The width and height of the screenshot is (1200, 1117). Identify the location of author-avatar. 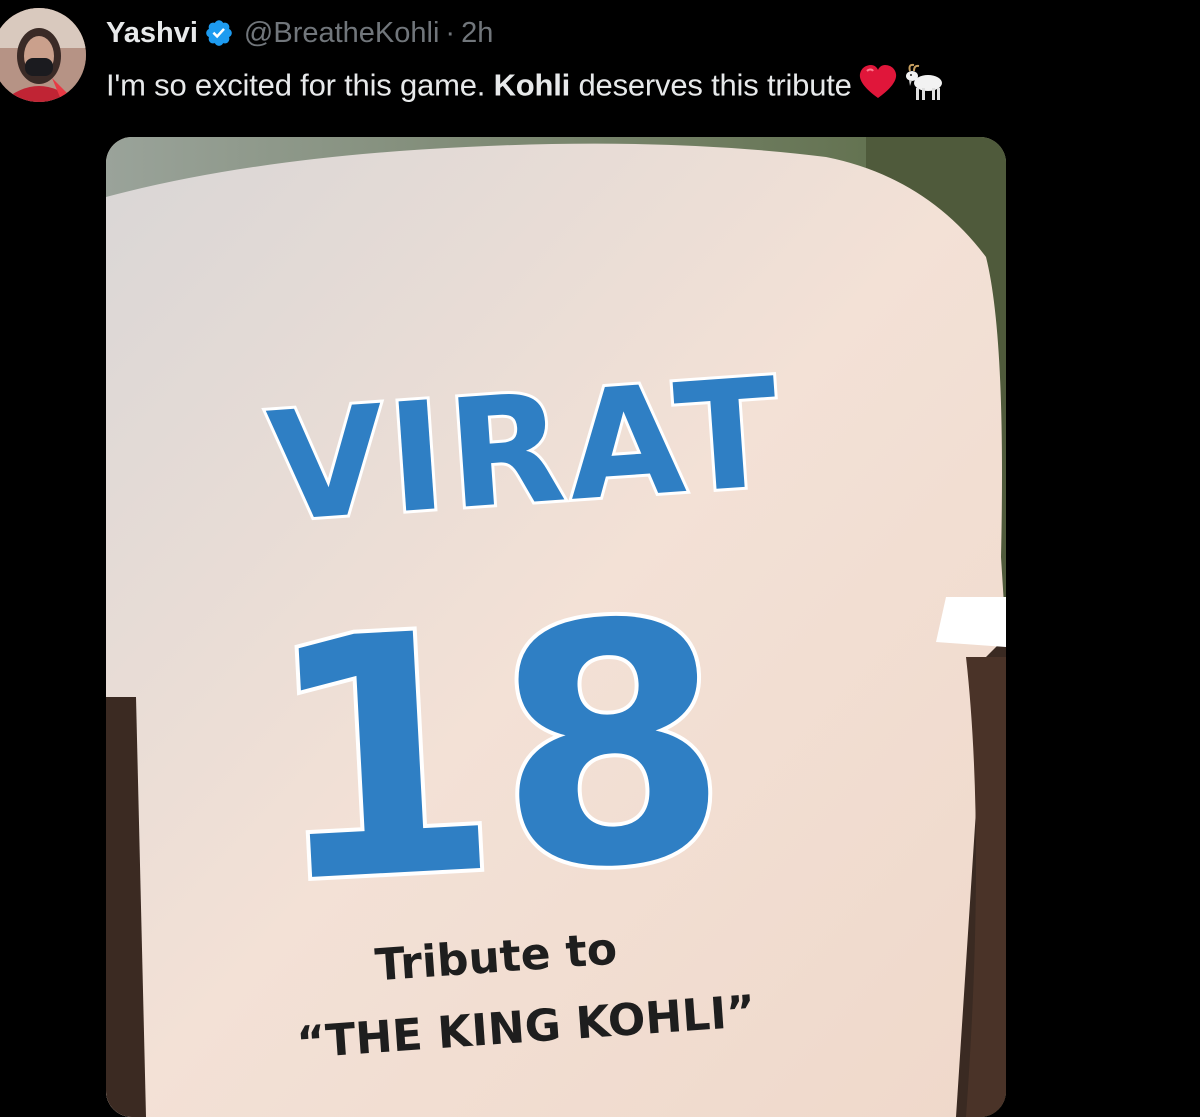
(43, 55).